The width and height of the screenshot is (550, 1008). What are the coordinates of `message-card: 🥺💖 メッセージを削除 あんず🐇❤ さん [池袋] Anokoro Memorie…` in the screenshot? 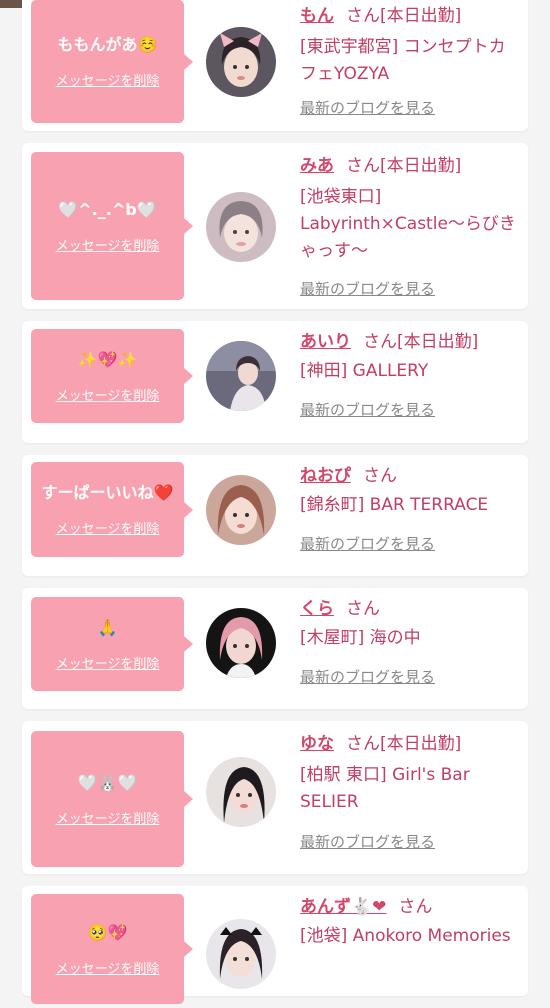 It's located at (275, 945).